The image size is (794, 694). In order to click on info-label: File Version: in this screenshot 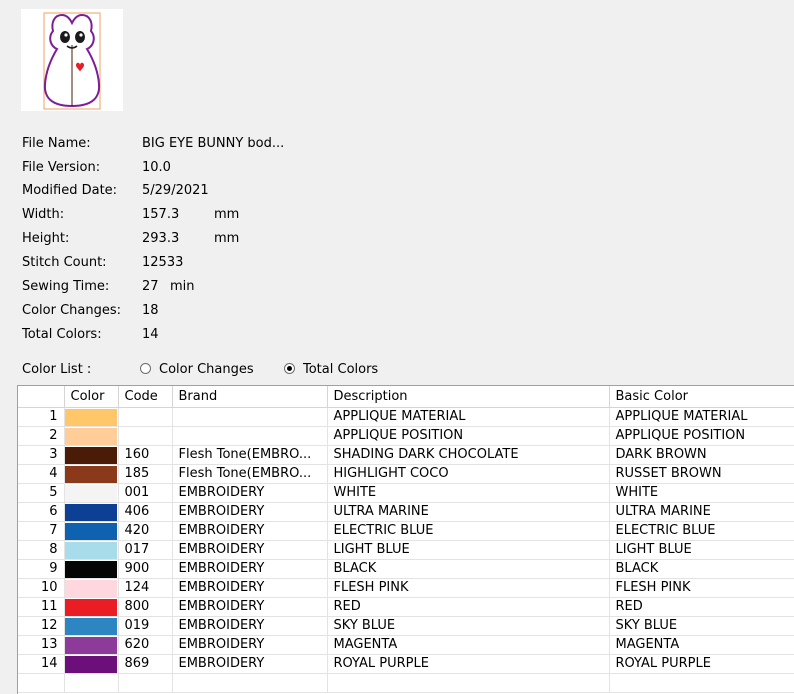, I will do `click(61, 167)`.